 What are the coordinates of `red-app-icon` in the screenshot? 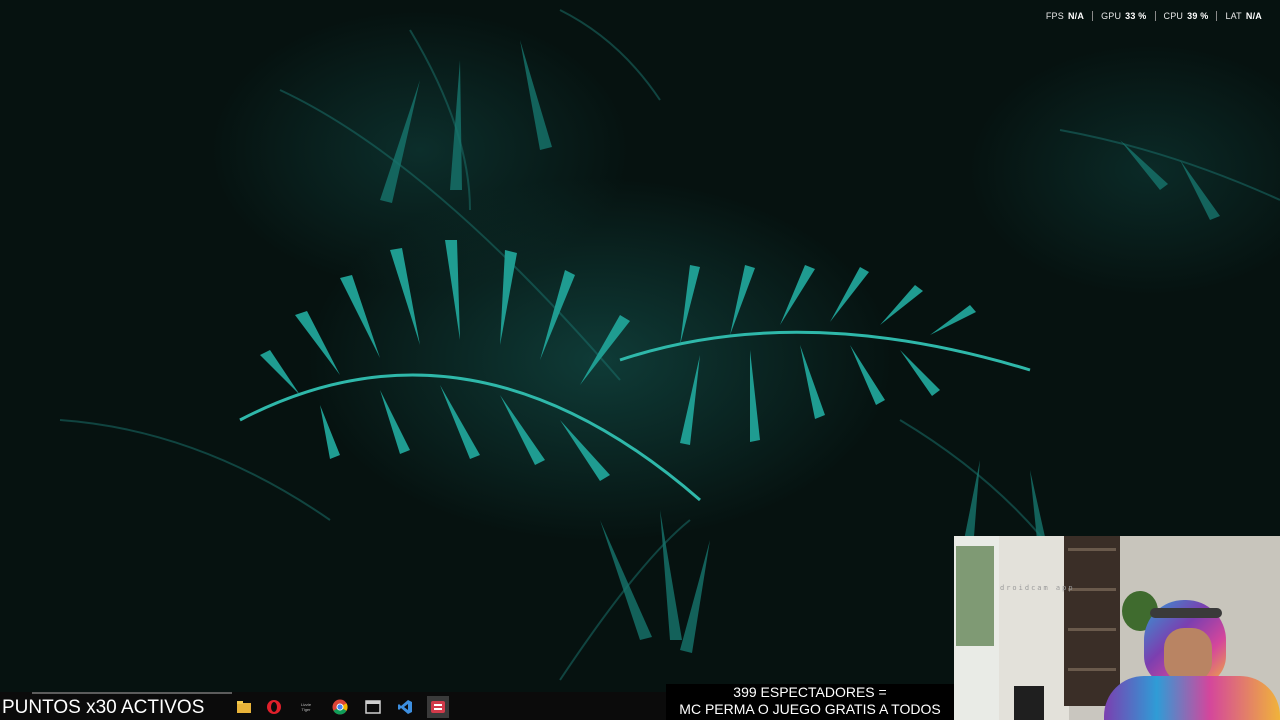 It's located at (438, 707).